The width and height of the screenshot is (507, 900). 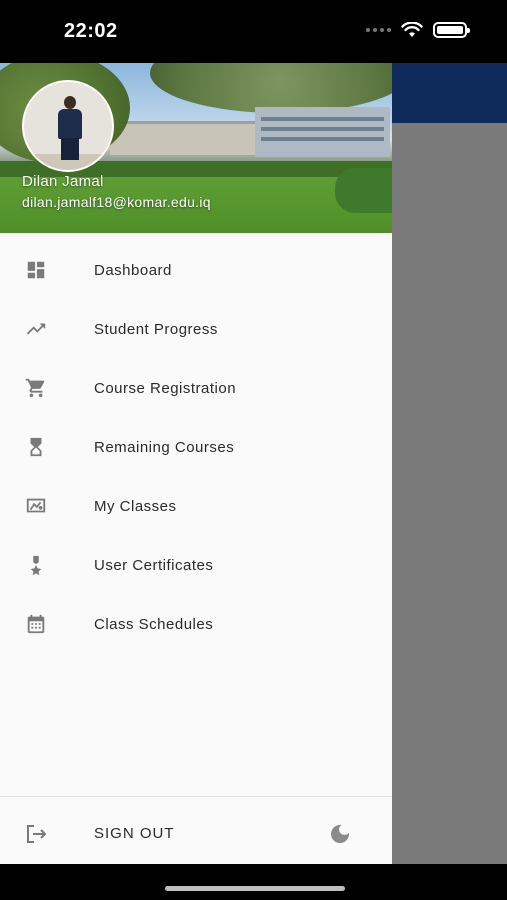 What do you see at coordinates (340, 834) in the screenshot?
I see `moon-icon` at bounding box center [340, 834].